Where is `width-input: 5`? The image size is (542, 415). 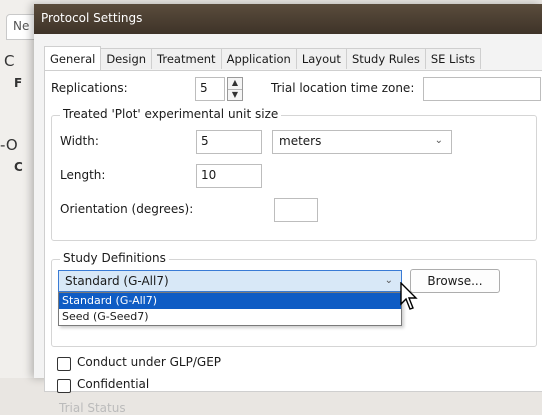
width-input: 5 is located at coordinates (229, 142).